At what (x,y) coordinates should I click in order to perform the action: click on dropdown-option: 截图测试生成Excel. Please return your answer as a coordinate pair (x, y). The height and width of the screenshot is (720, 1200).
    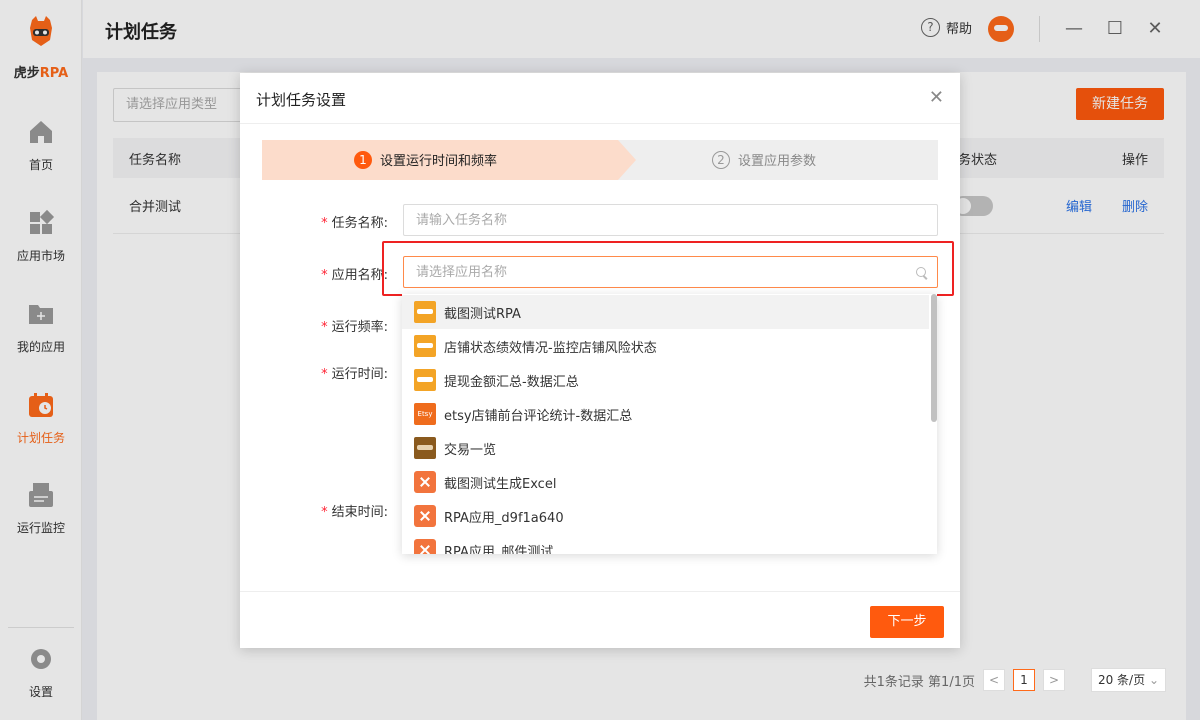
    Looking at the image, I should click on (665, 482).